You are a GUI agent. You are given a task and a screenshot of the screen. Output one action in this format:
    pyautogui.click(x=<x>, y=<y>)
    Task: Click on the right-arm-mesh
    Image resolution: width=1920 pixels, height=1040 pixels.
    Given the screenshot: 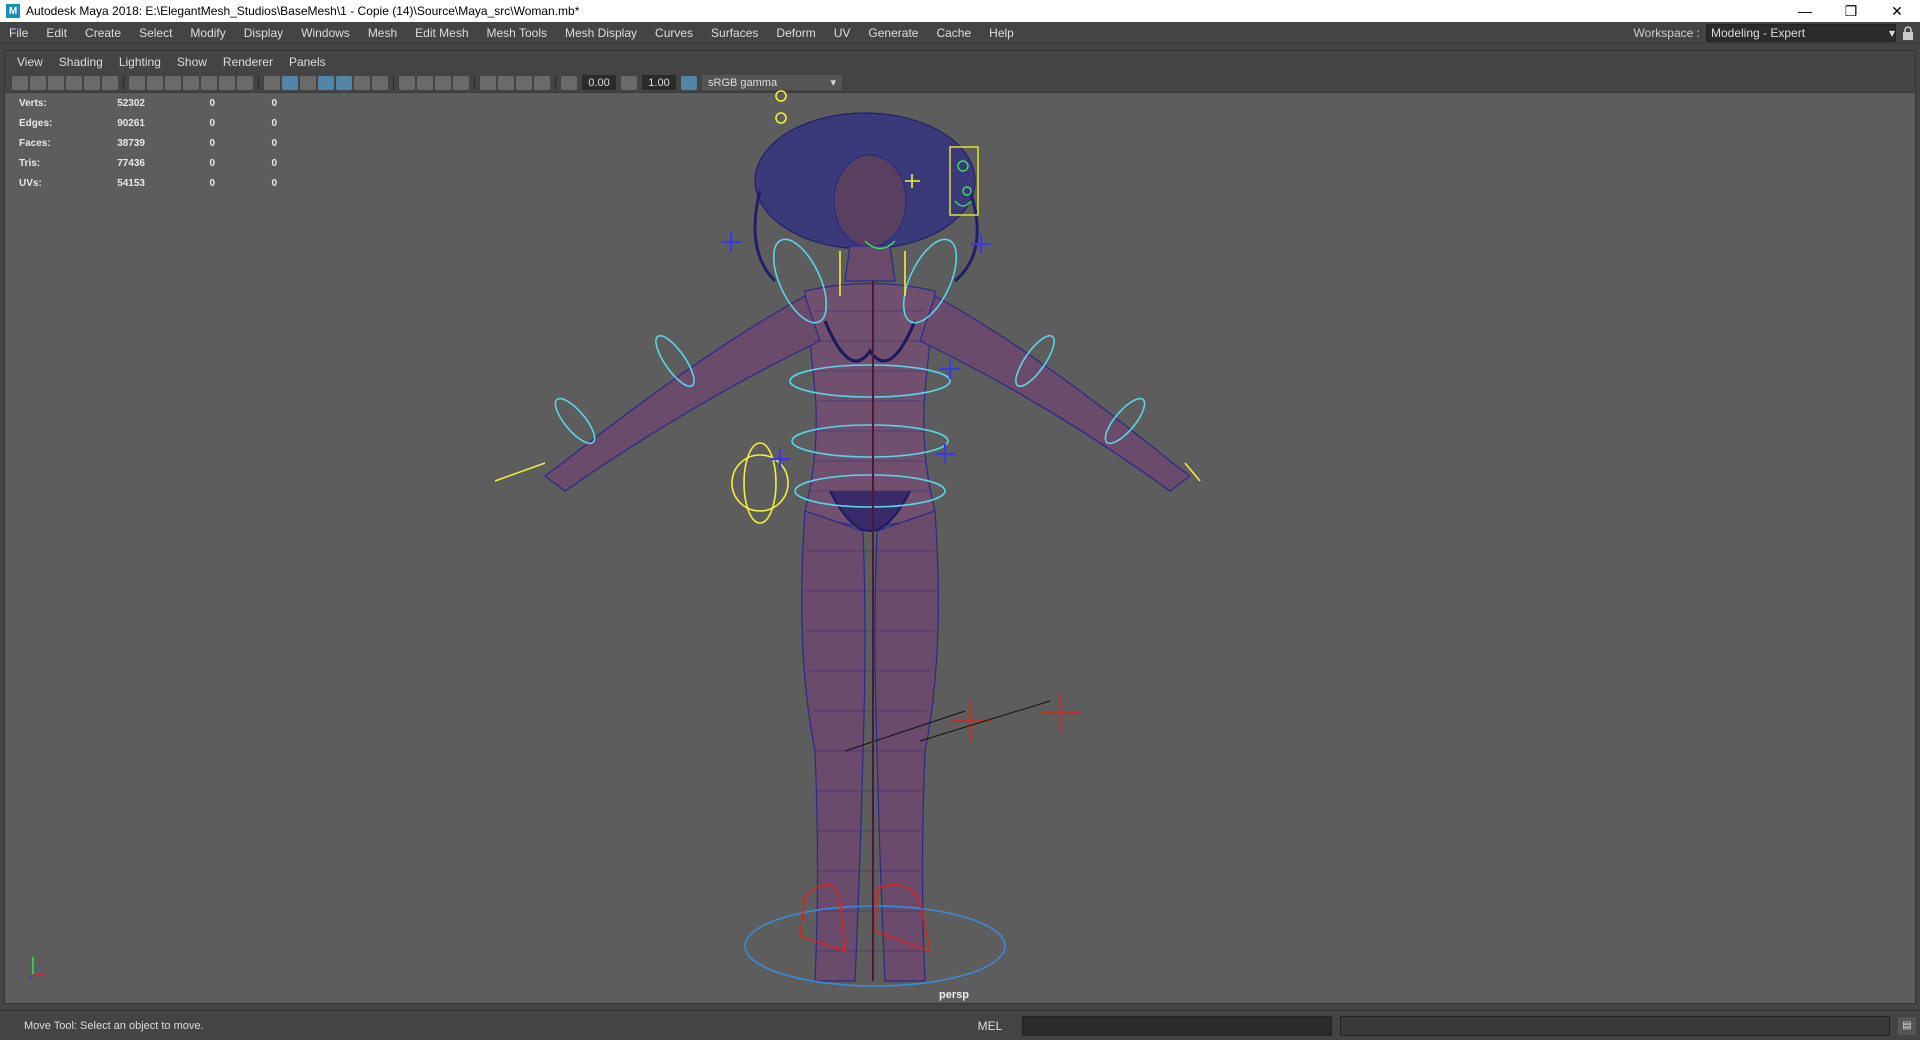 What is the action you would take?
    pyautogui.click(x=1055, y=393)
    